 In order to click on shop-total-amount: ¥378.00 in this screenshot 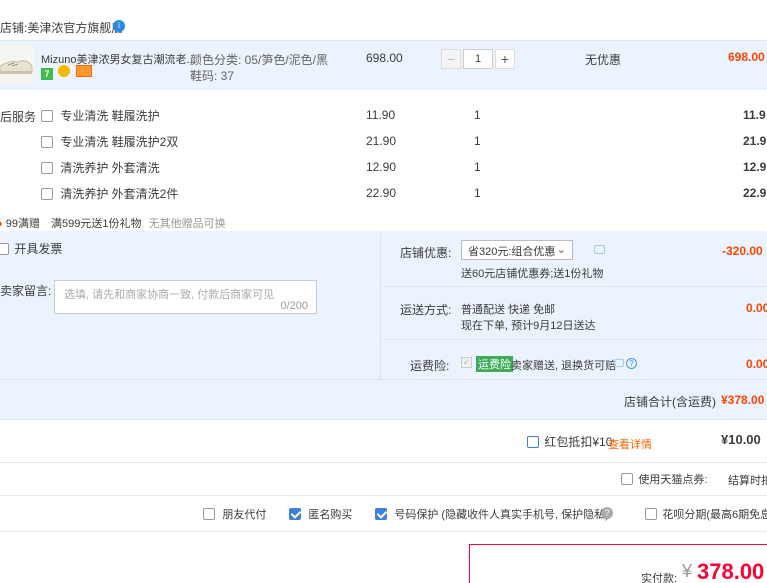, I will do `click(743, 400)`.